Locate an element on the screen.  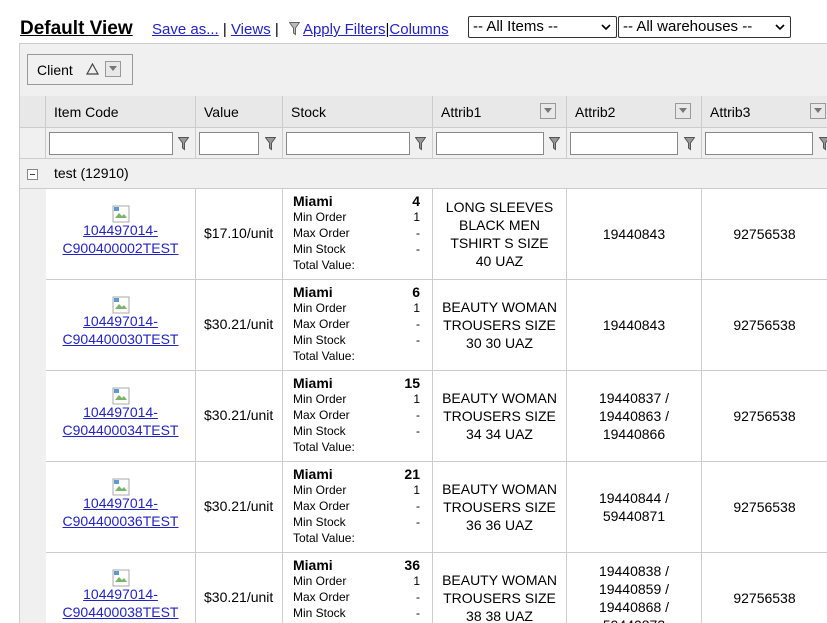
cell-attrib2: 19440837 / 19440863 / 19440866 is located at coordinates (634, 416).